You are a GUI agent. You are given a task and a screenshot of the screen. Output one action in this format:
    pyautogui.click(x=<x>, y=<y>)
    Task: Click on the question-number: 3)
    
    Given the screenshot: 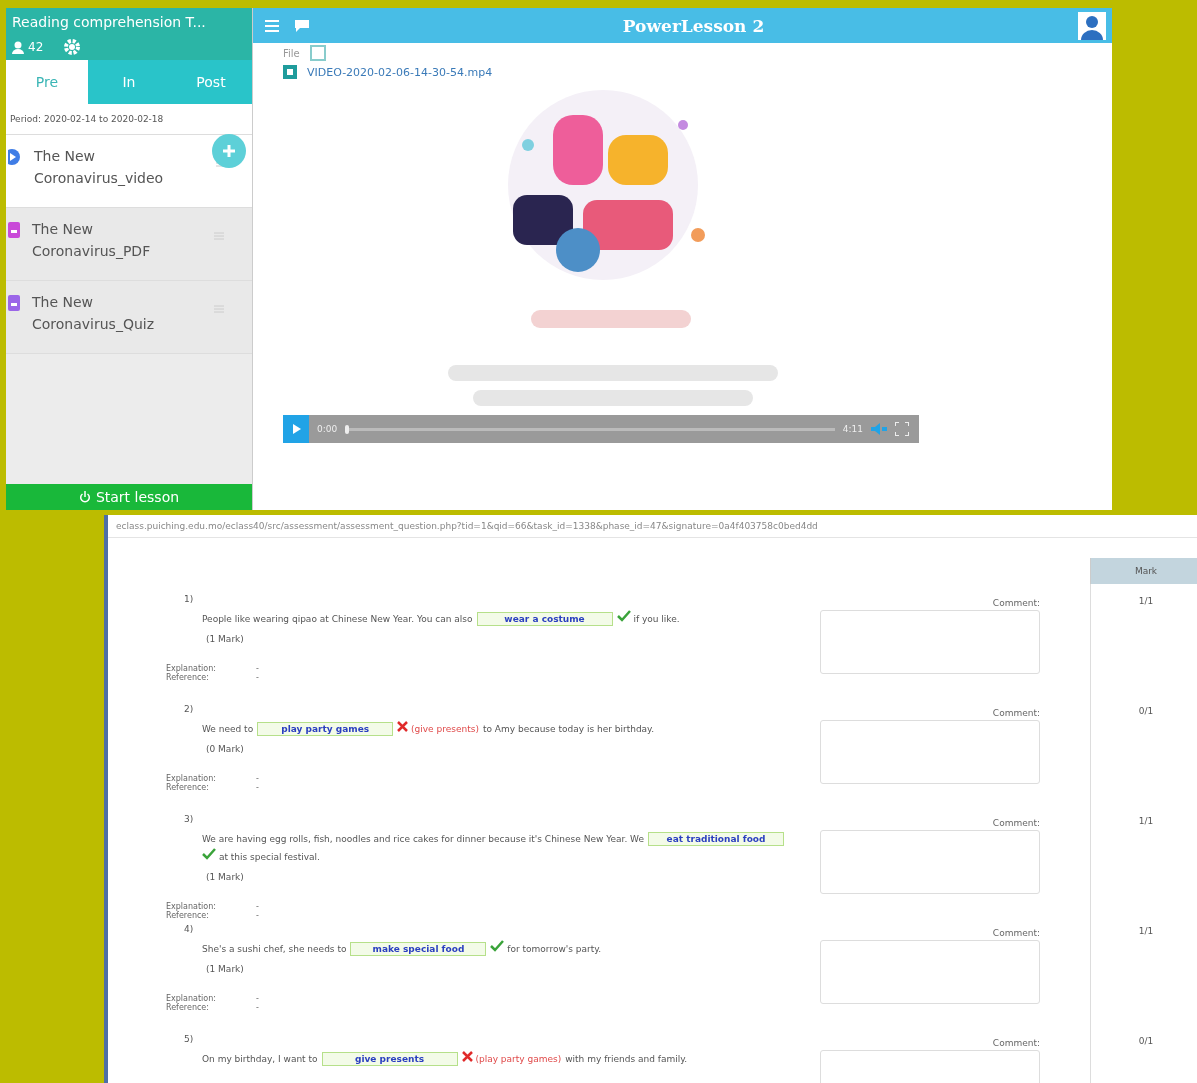 What is the action you would take?
    pyautogui.click(x=189, y=819)
    